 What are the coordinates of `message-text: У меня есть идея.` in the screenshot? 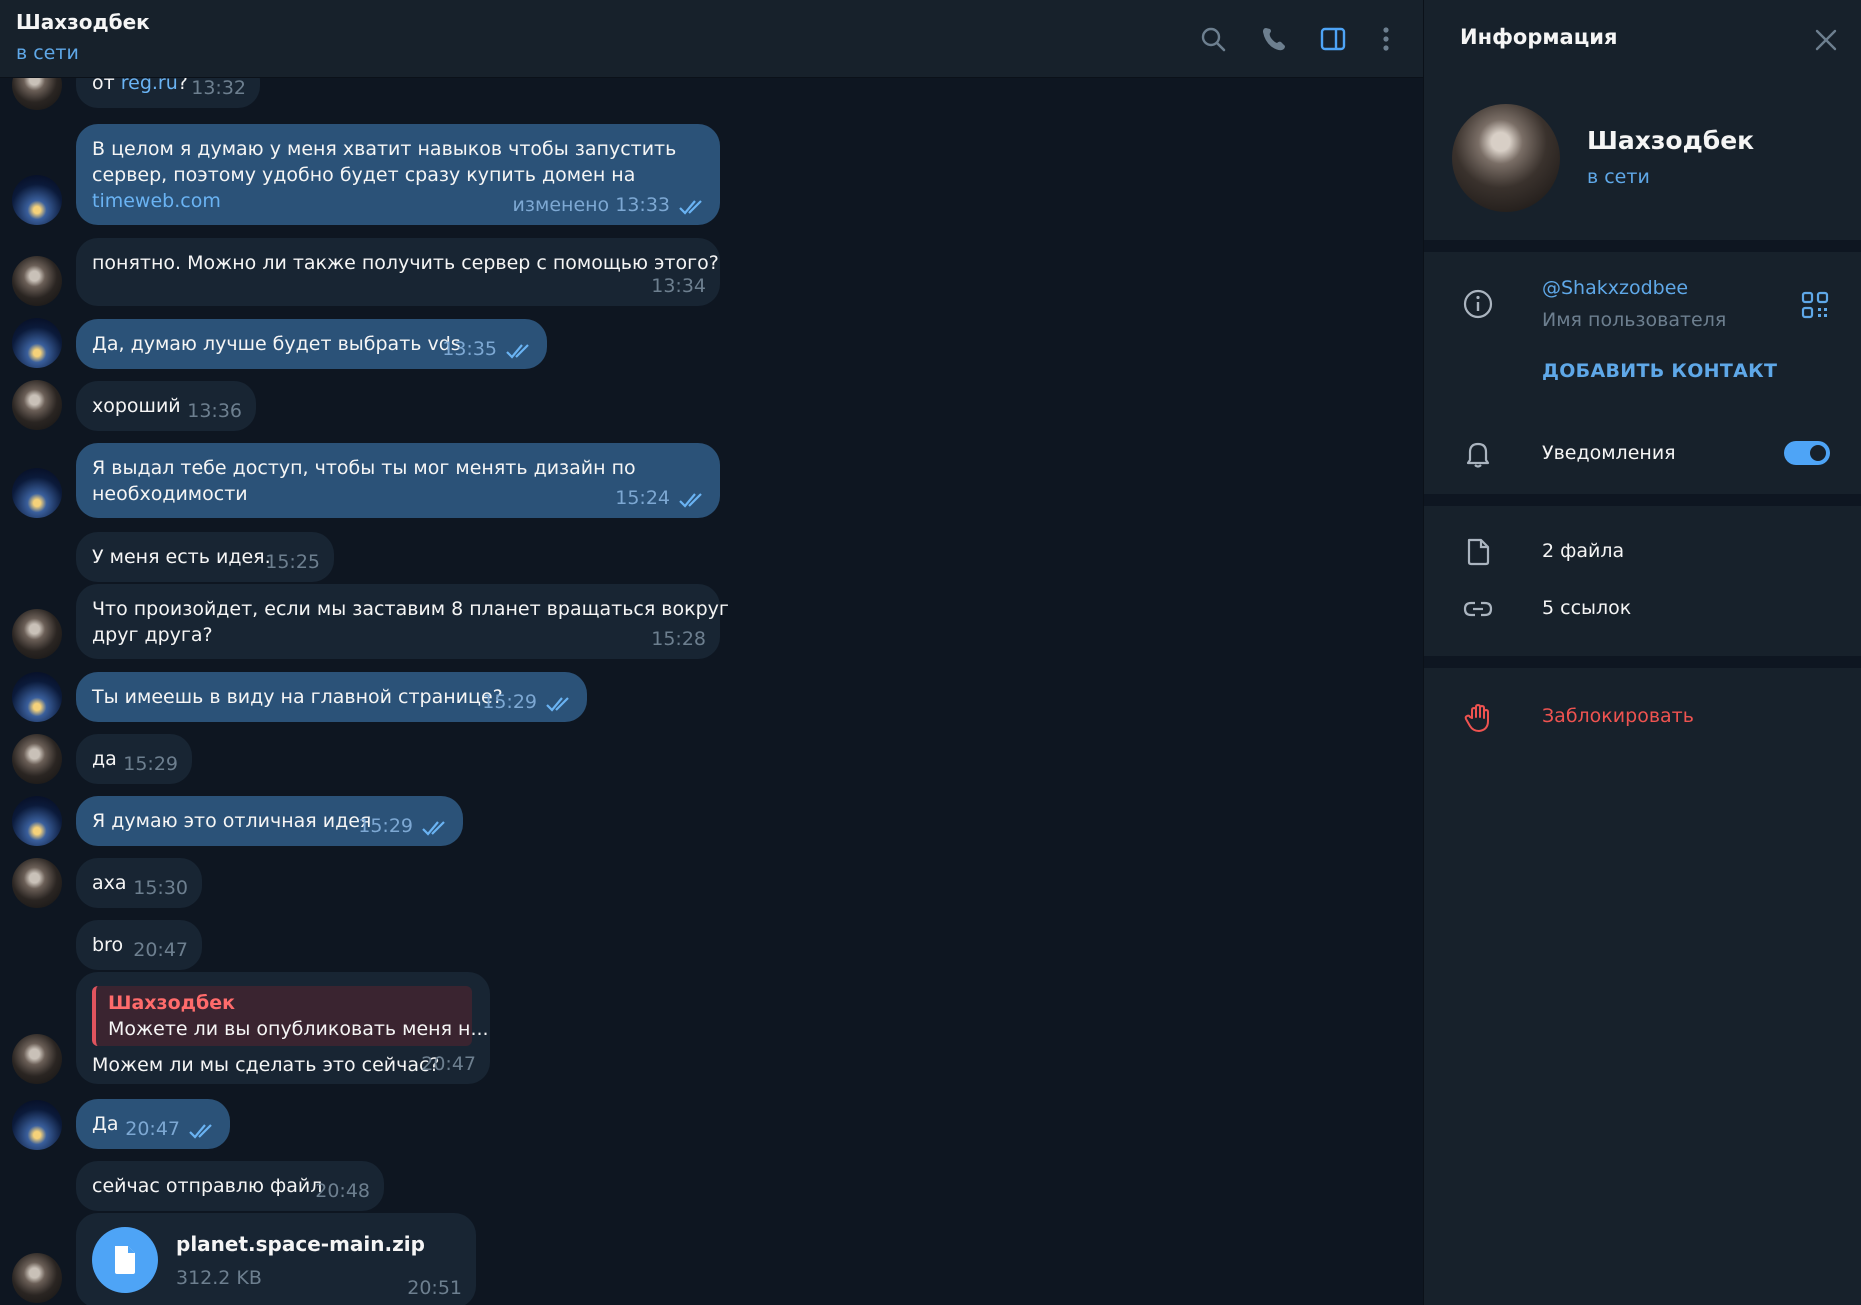 It's located at (181, 557).